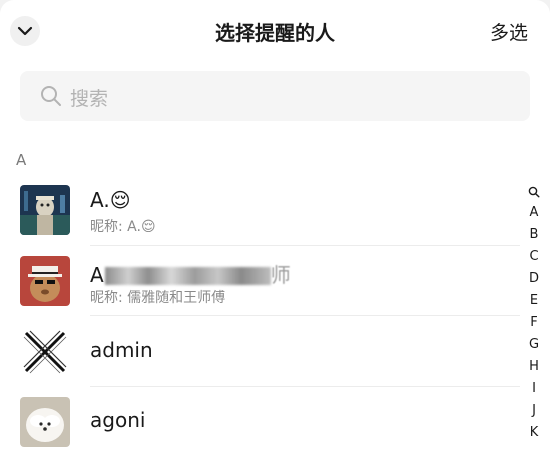 The height and width of the screenshot is (470, 550). I want to click on index-search-button, so click(534, 192).